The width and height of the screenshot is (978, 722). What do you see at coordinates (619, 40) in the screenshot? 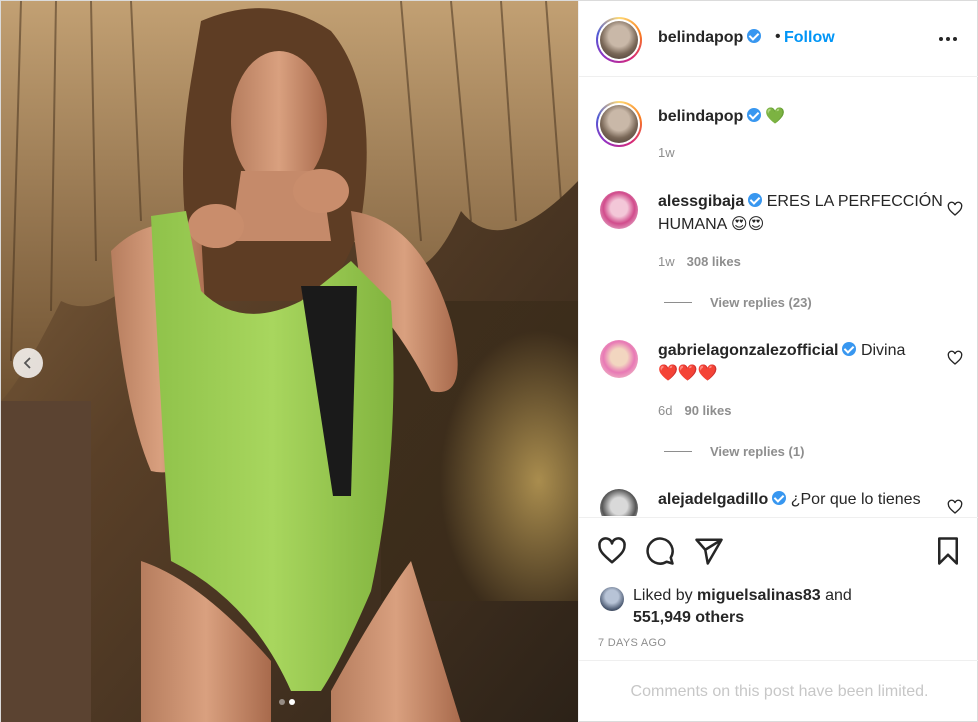
I see `author-avatar` at bounding box center [619, 40].